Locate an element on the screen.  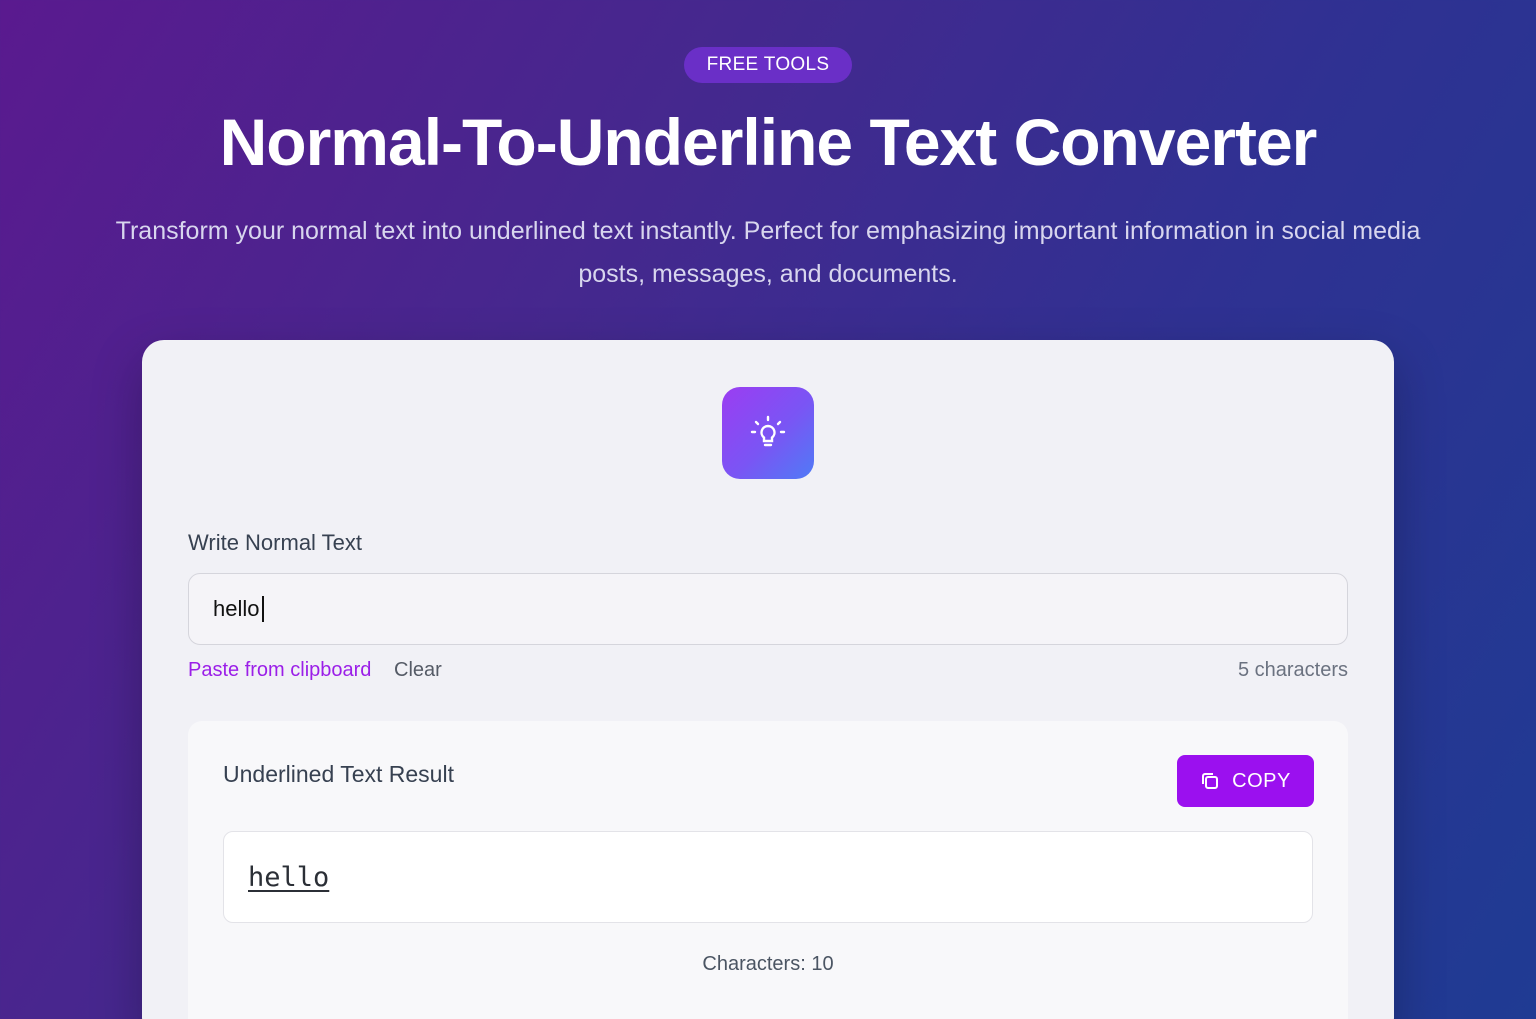
result-character-count: Characters: 10 is located at coordinates (768, 964).